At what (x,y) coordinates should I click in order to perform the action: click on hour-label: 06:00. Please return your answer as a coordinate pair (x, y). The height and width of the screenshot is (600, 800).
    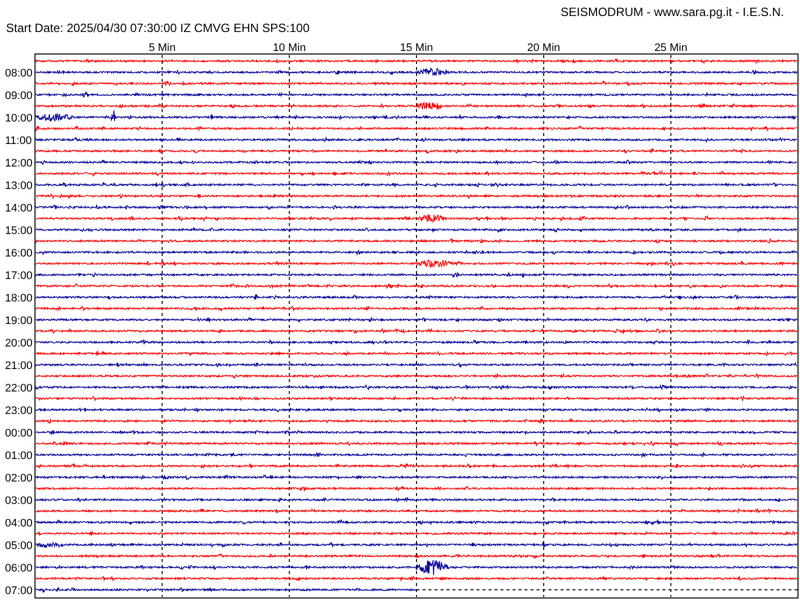
    Looking at the image, I should click on (19, 568).